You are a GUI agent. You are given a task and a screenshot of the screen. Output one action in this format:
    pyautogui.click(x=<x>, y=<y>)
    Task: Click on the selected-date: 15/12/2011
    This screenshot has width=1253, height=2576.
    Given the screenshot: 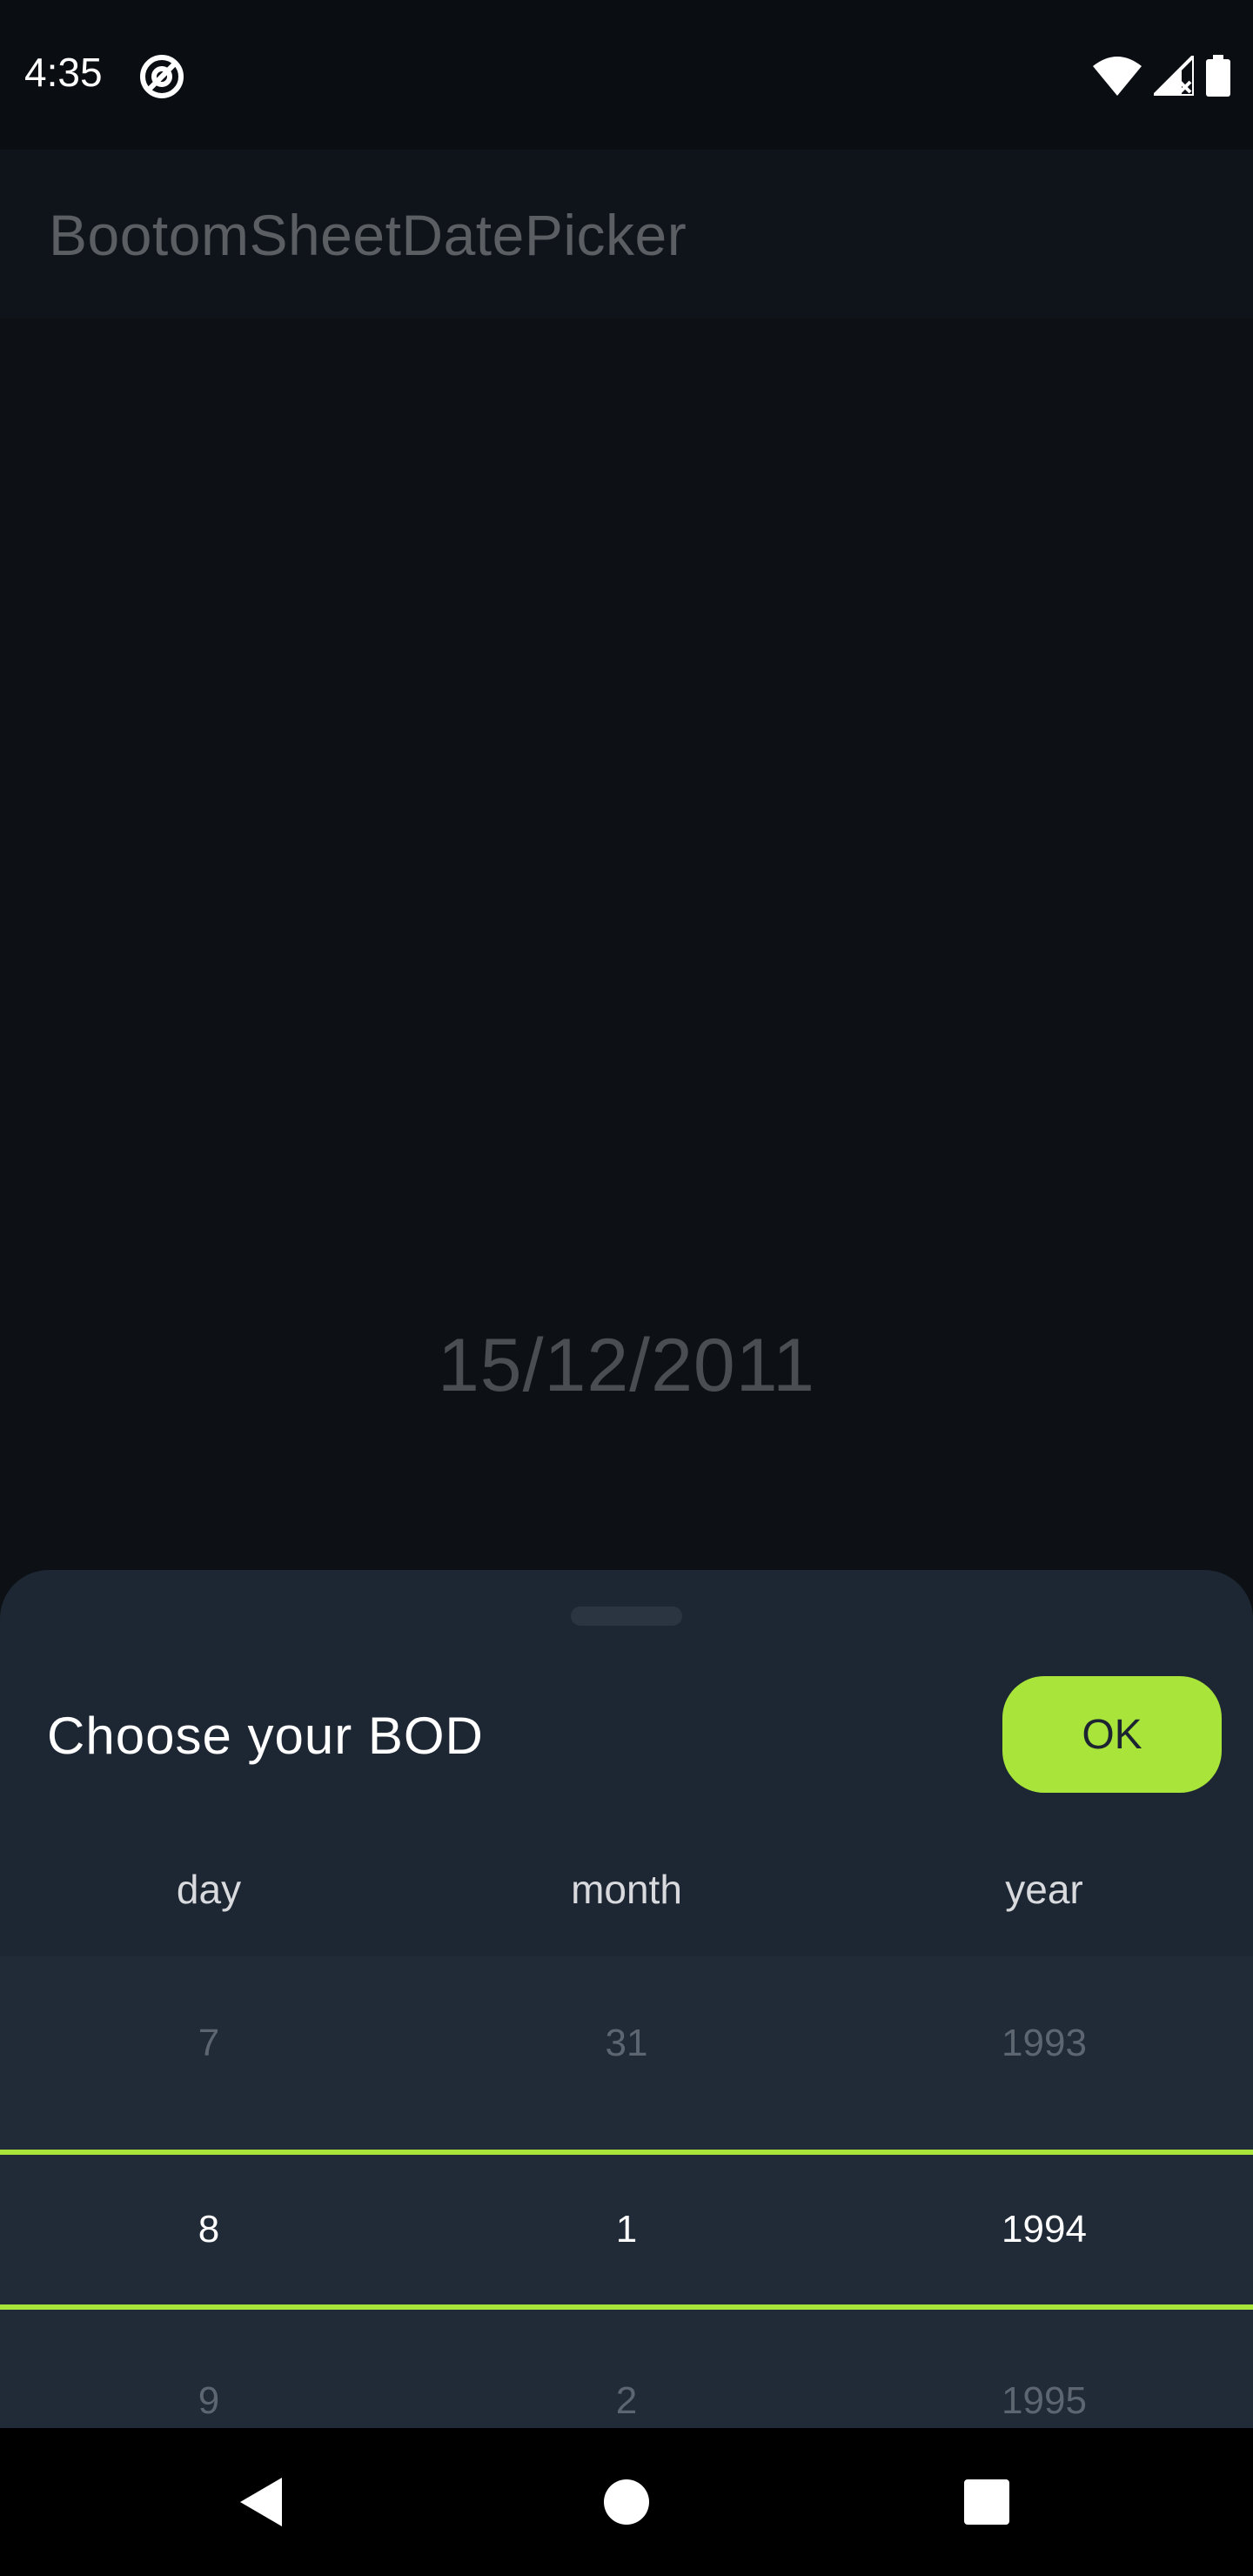 What is the action you would take?
    pyautogui.click(x=626, y=1365)
    